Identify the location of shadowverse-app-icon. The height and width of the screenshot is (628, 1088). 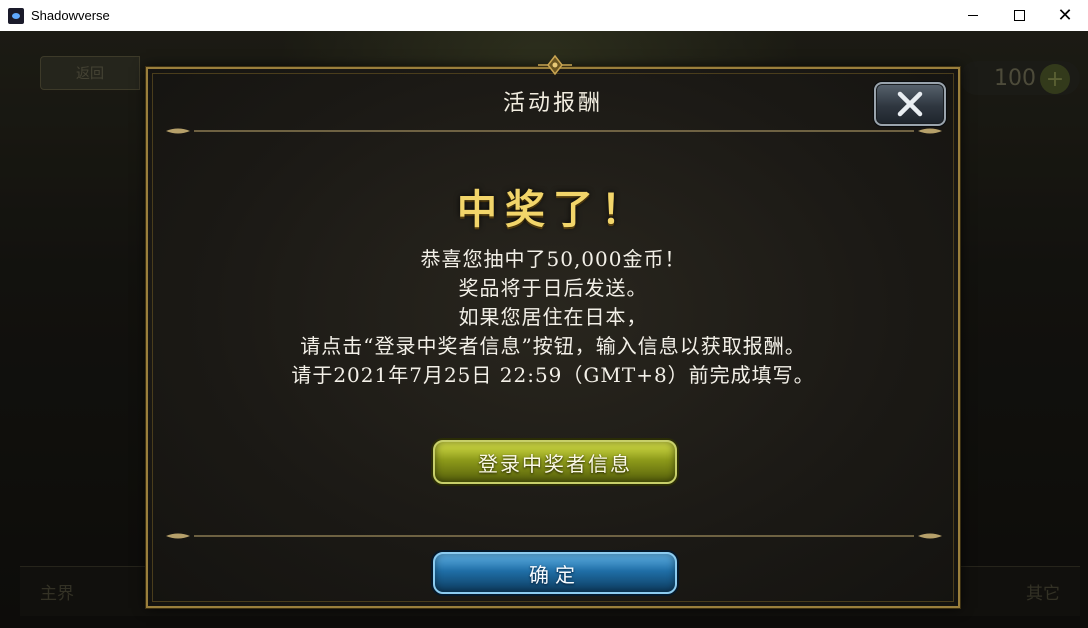
(16, 15).